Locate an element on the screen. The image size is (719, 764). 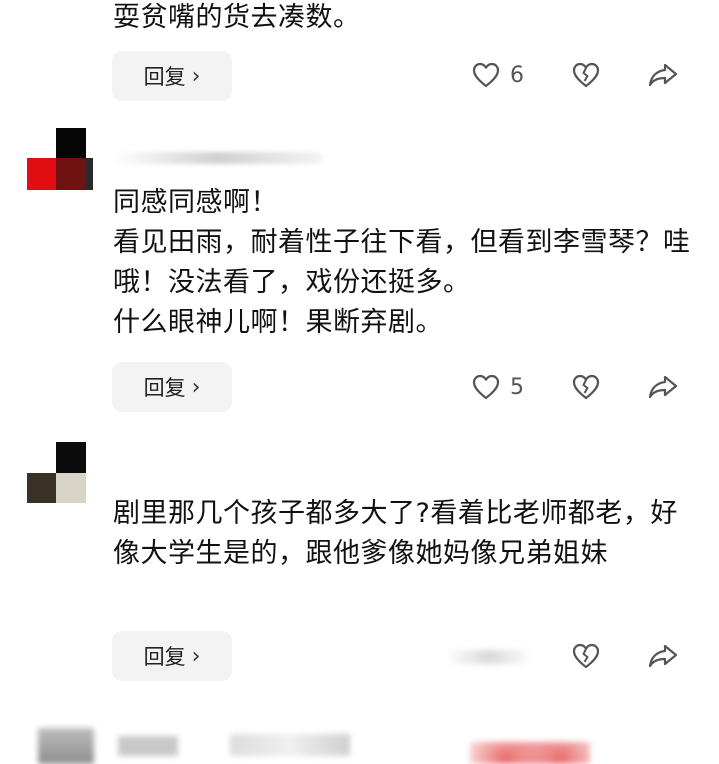
like-button: 6 is located at coordinates (498, 75).